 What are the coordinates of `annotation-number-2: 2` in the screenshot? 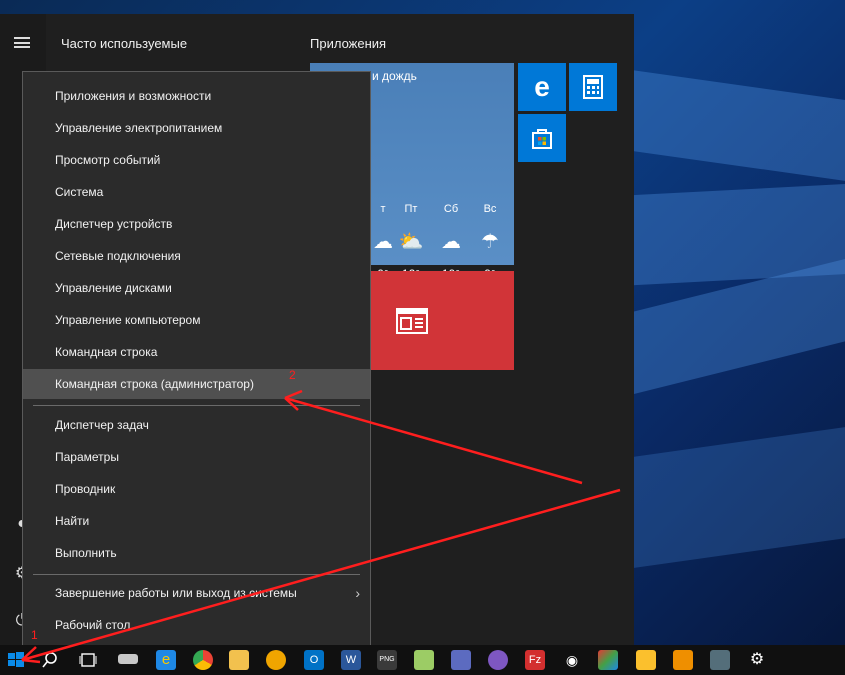 It's located at (292, 375).